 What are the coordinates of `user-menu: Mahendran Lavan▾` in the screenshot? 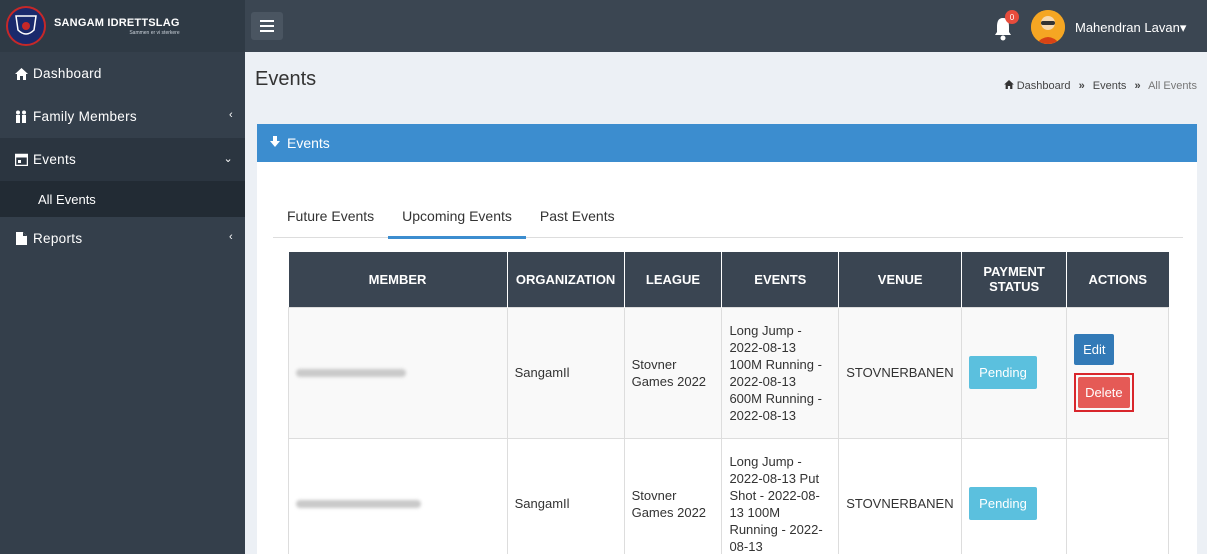 It's located at (1130, 28).